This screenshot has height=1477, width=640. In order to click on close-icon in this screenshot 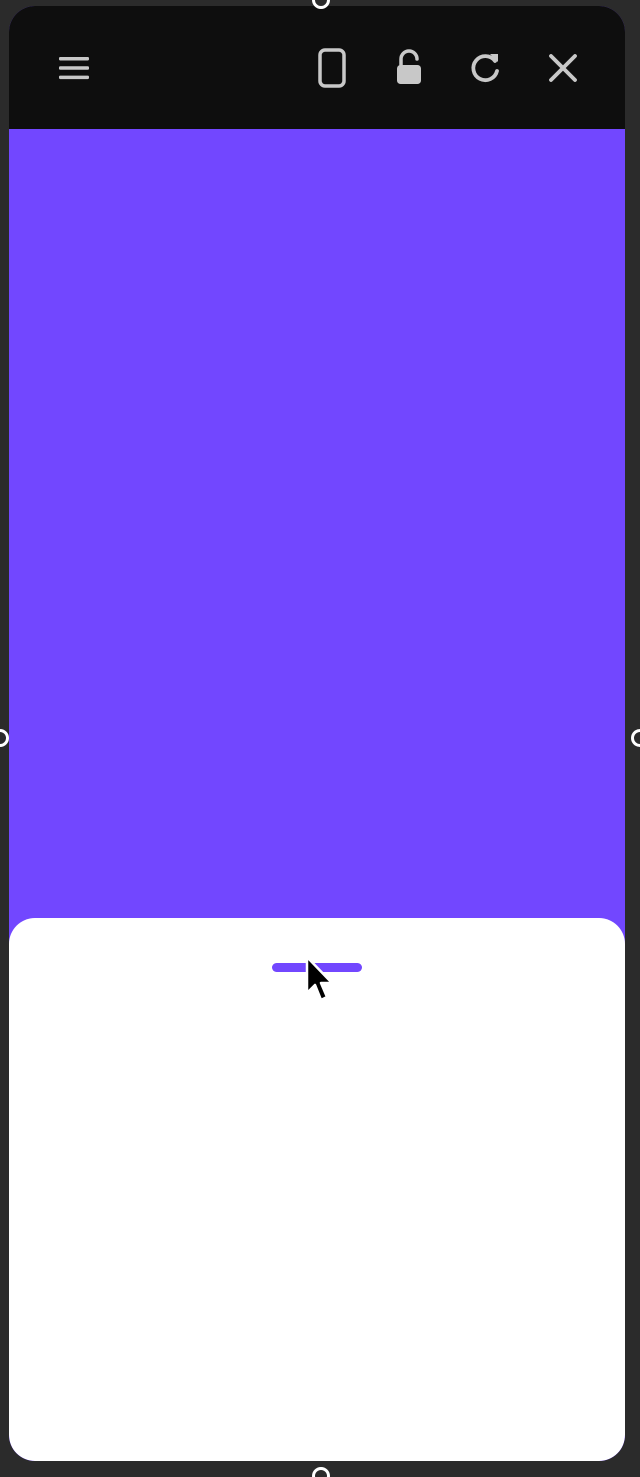, I will do `click(563, 68)`.